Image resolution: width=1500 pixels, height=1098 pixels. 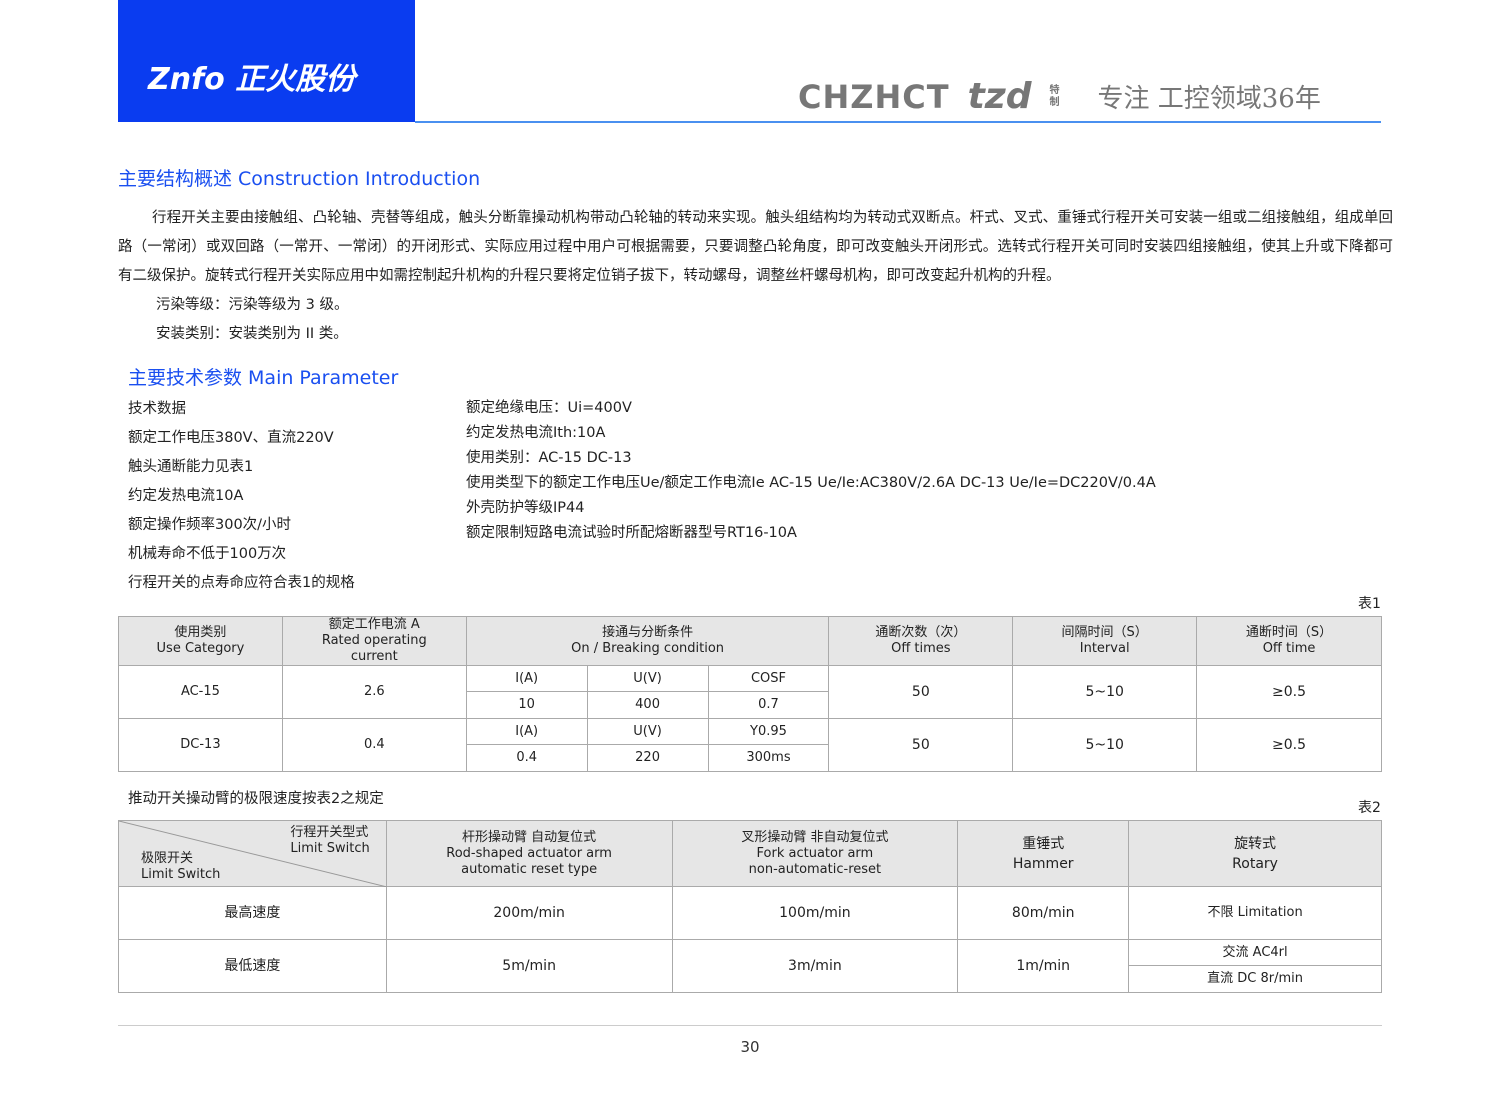 I want to click on param-item: 行程开关的点寿命应符合表1的规格, so click(x=241, y=583).